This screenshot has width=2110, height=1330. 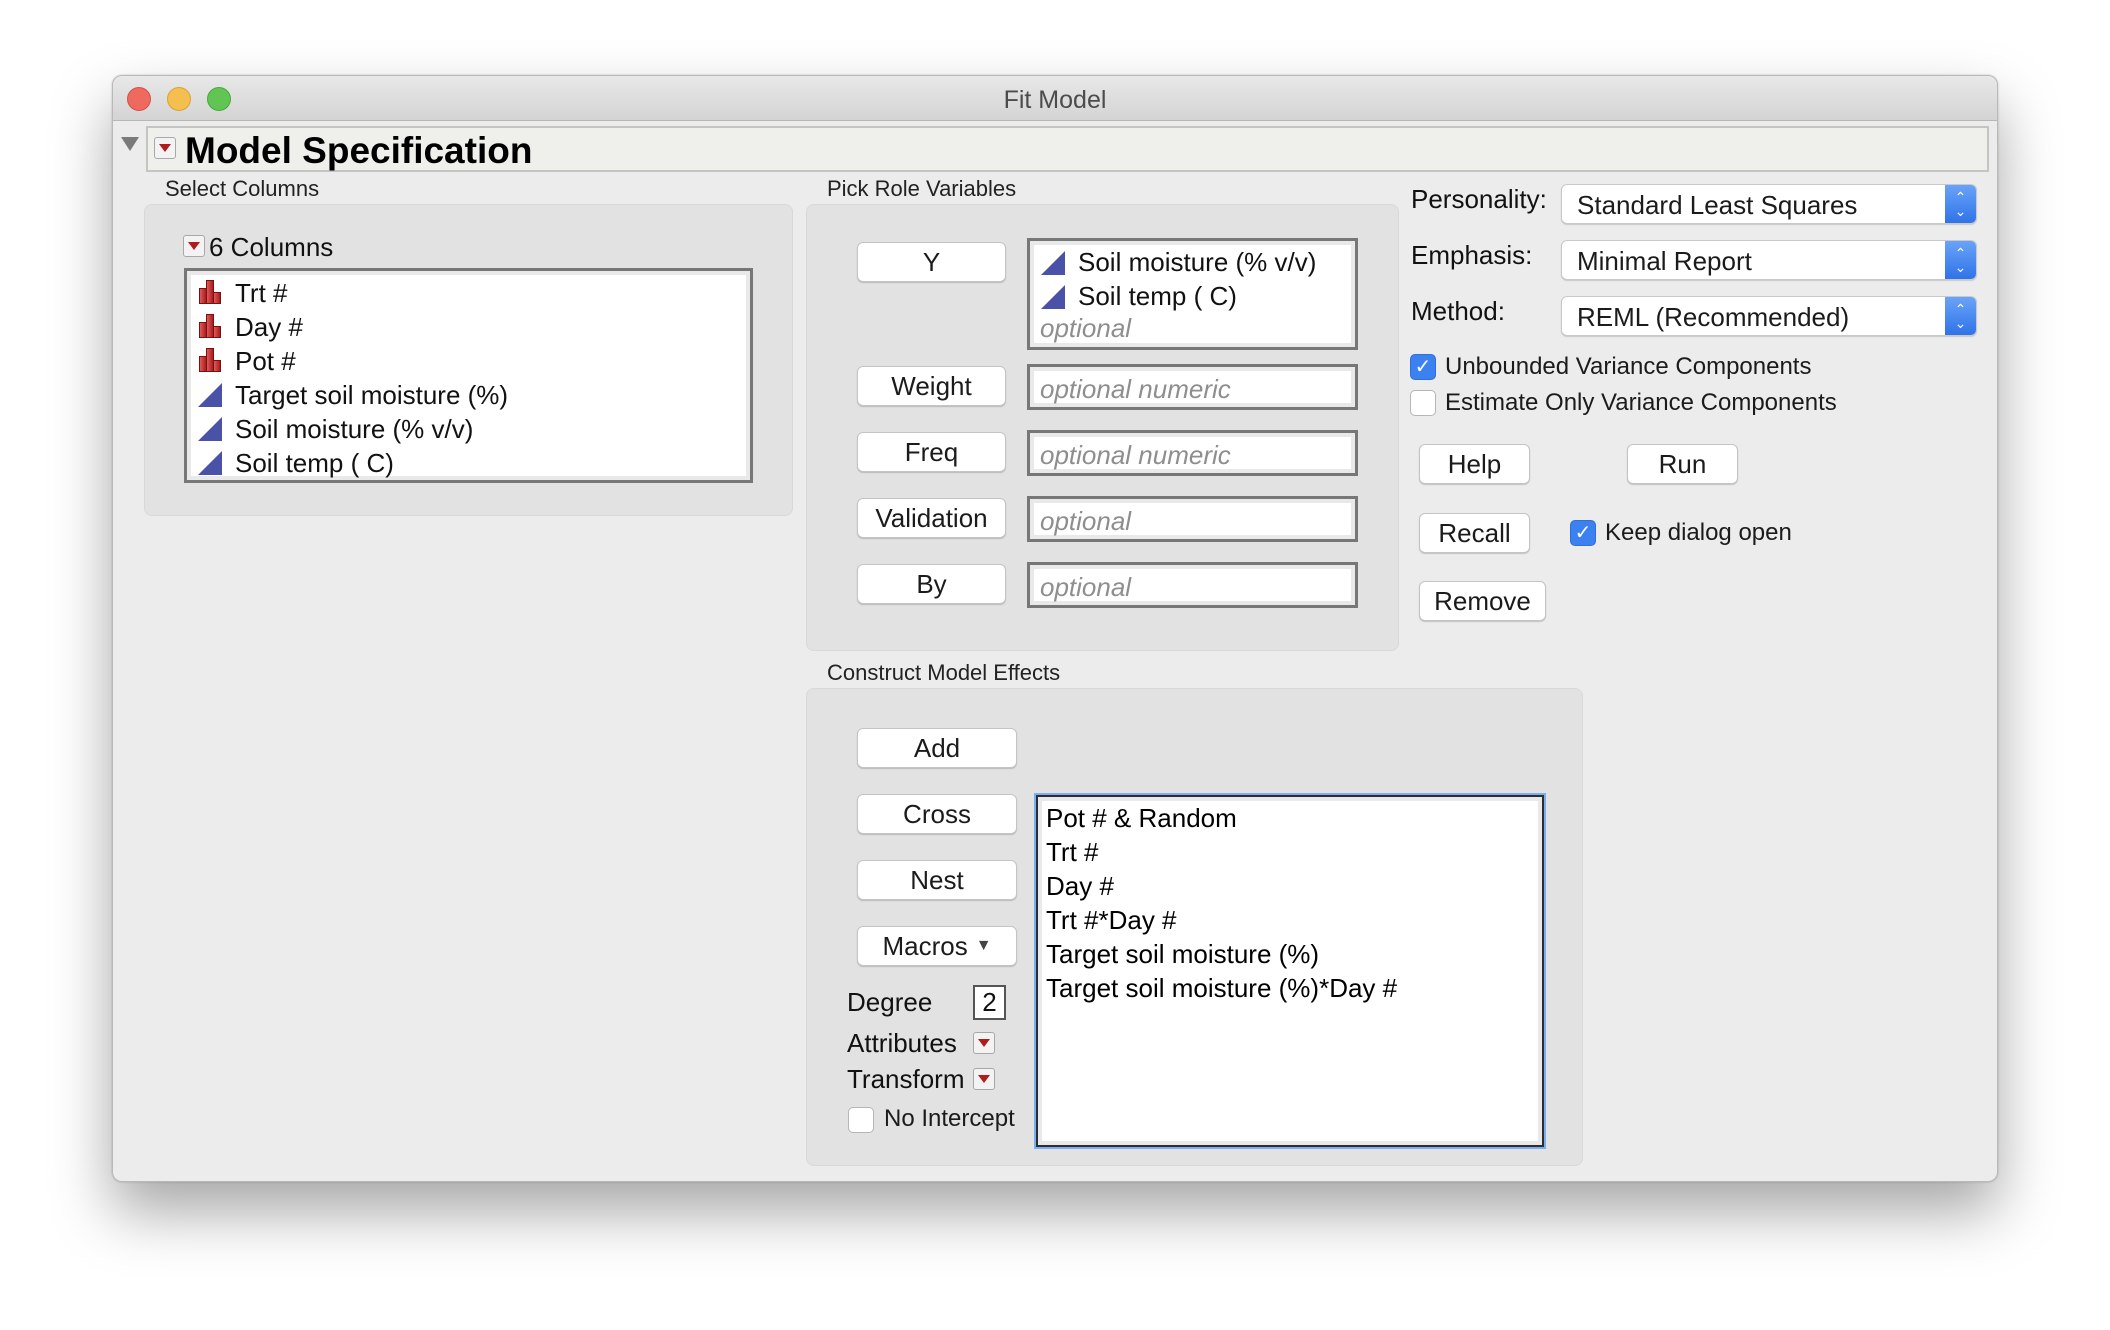 I want to click on macros-label: Macros, so click(x=925, y=945).